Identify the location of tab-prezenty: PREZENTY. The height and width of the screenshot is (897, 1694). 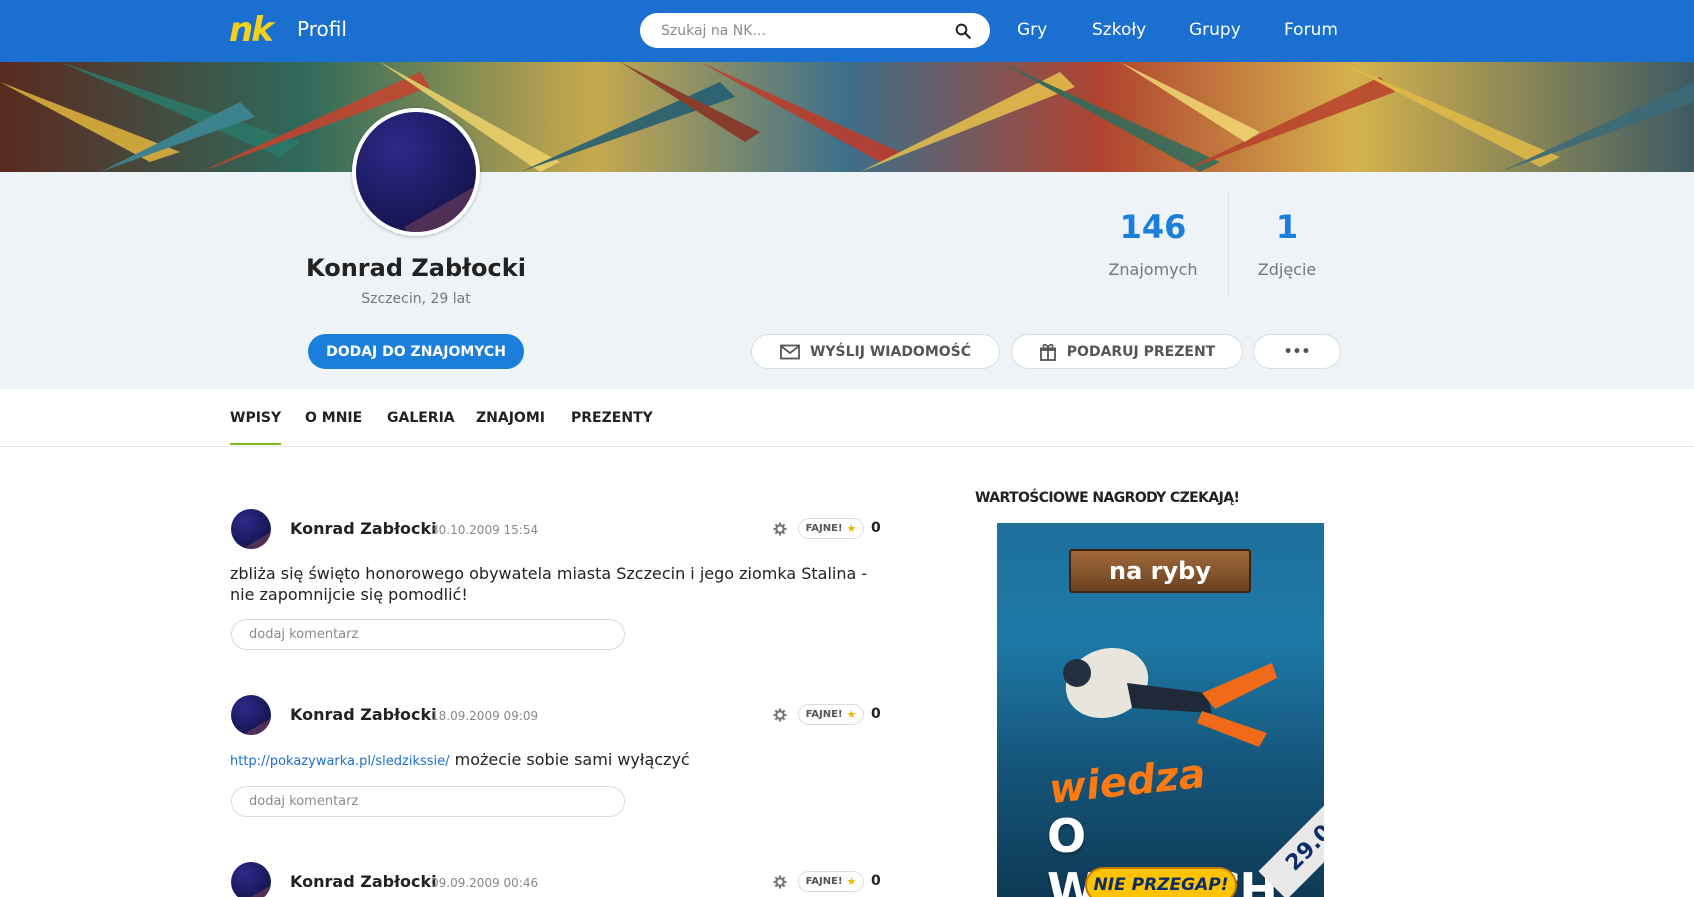
(612, 418).